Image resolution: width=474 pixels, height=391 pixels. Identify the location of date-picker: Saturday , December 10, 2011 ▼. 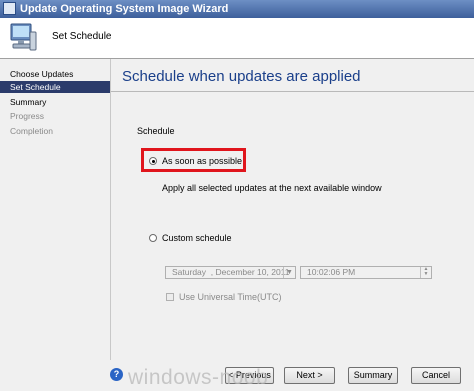
(230, 272).